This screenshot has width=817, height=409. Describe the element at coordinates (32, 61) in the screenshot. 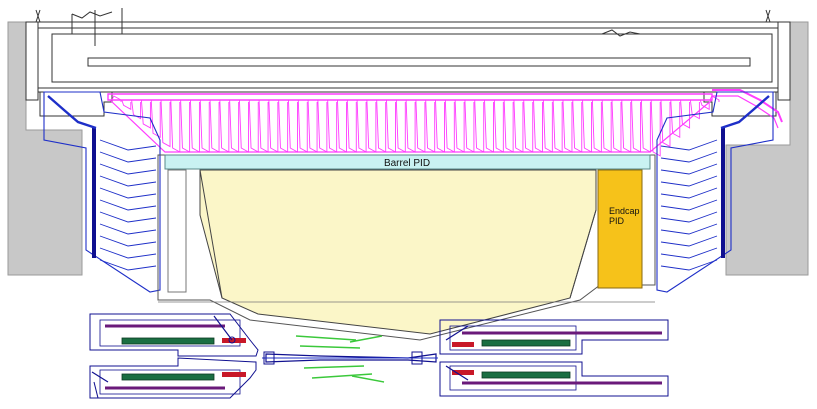

I see `left-column` at that location.